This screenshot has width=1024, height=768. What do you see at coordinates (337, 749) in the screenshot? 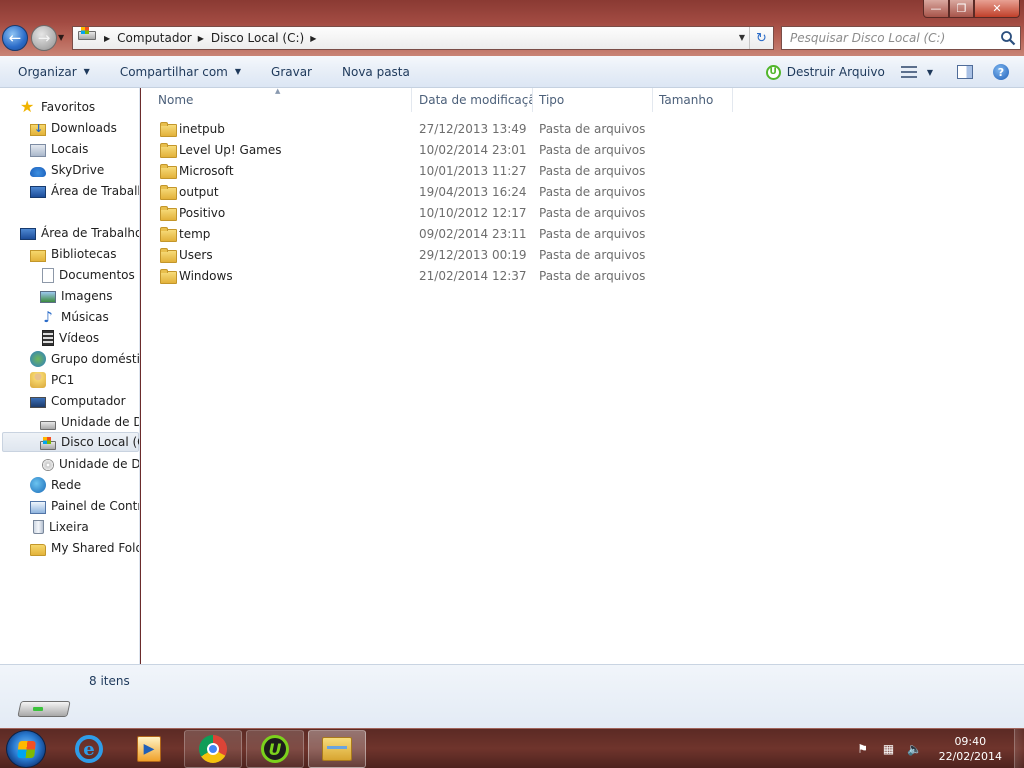
I see `taskbar-windows-explorer` at bounding box center [337, 749].